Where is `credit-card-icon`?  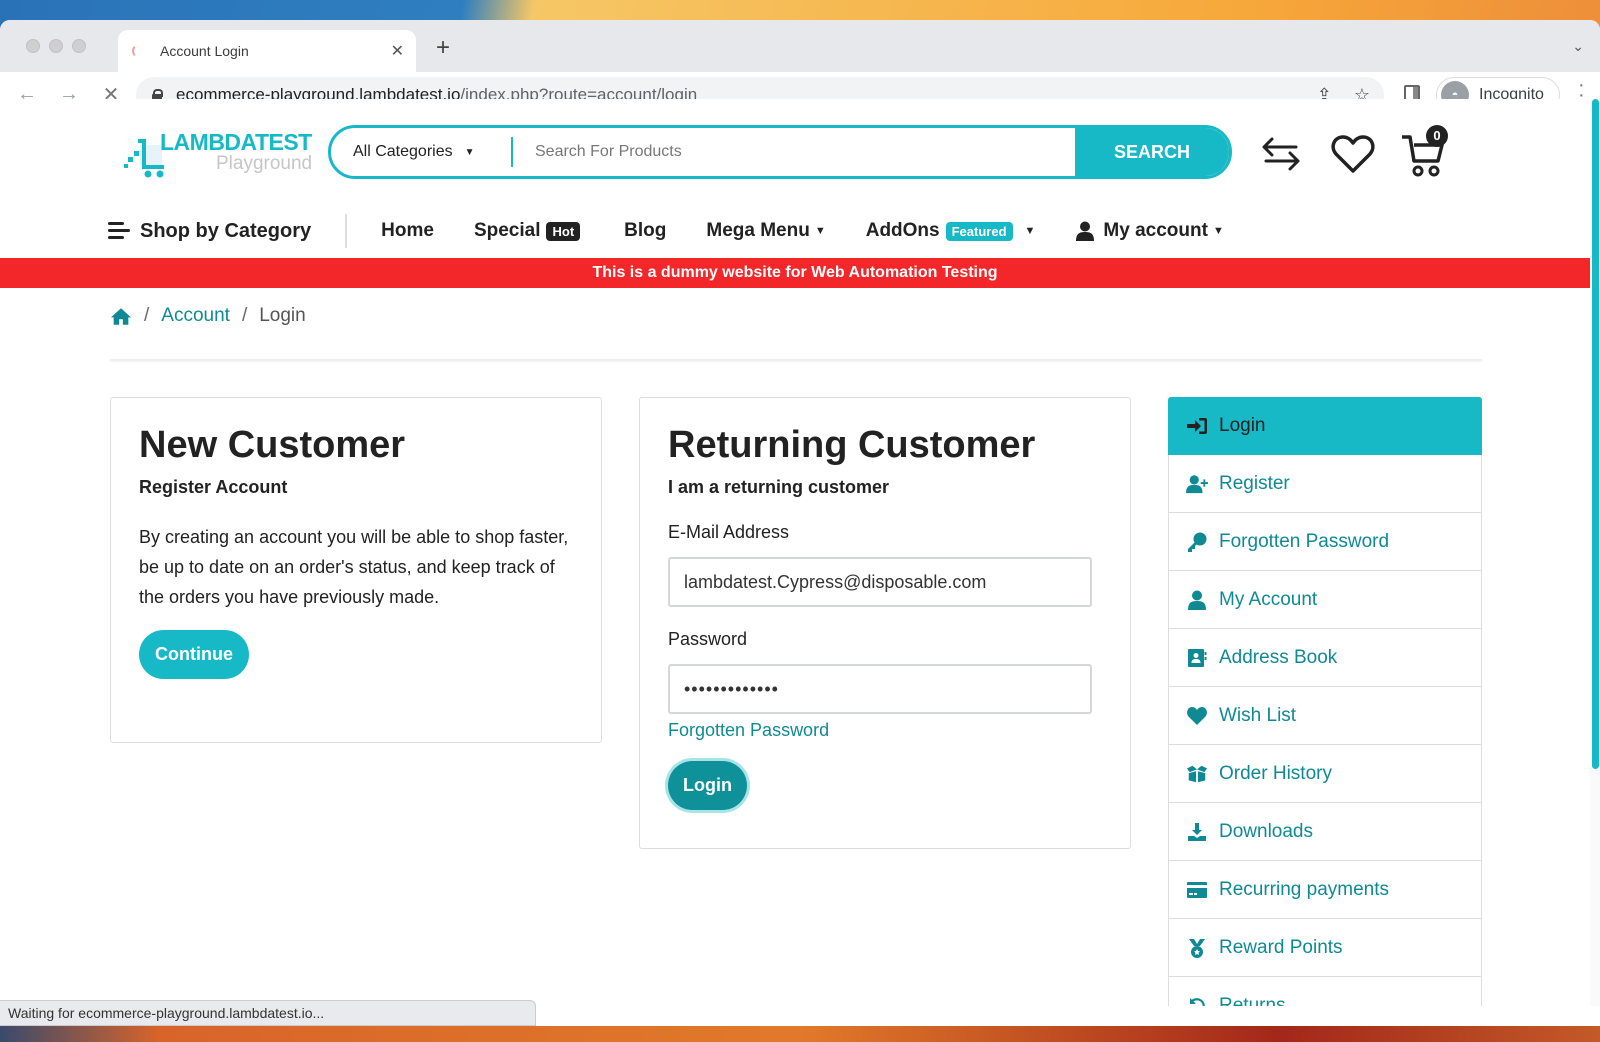
credit-card-icon is located at coordinates (1197, 889).